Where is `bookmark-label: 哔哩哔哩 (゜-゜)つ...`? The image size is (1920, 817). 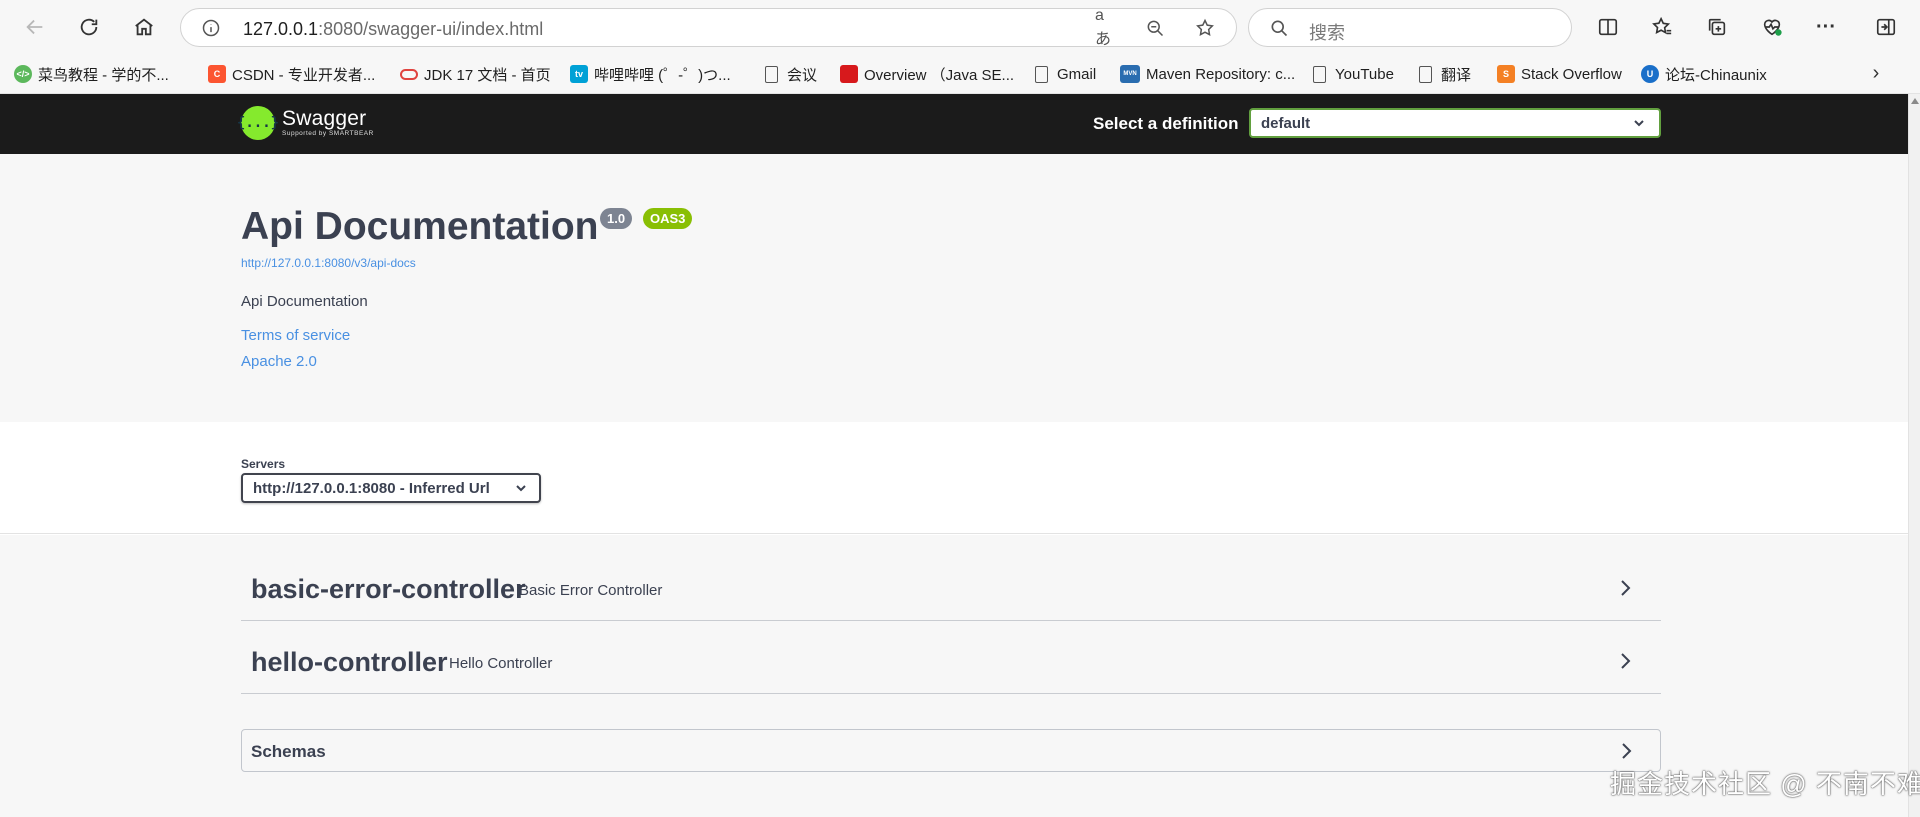
bookmark-label: 哔哩哔哩 (゜-゜)つ... is located at coordinates (662, 75).